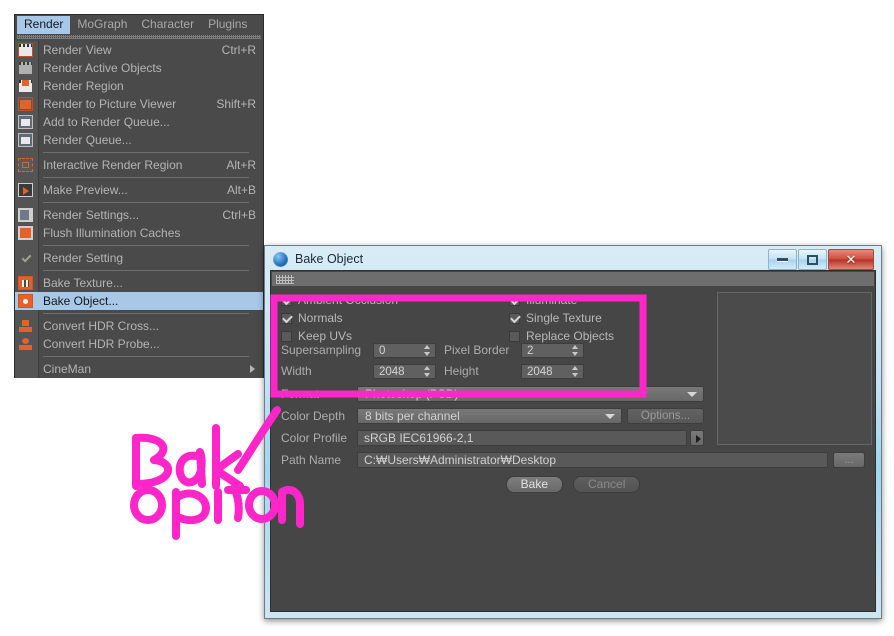  What do you see at coordinates (564, 318) in the screenshot?
I see `checkbox-label: Single Texture` at bounding box center [564, 318].